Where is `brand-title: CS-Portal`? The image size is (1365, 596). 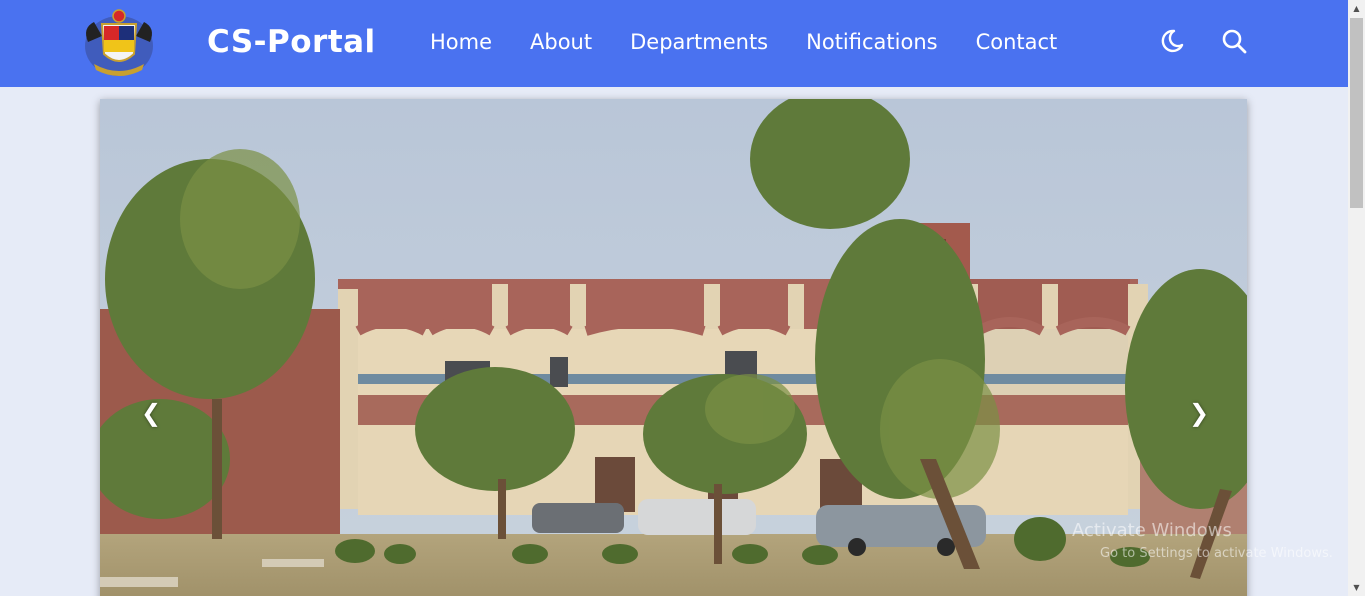 brand-title: CS-Portal is located at coordinates (291, 42).